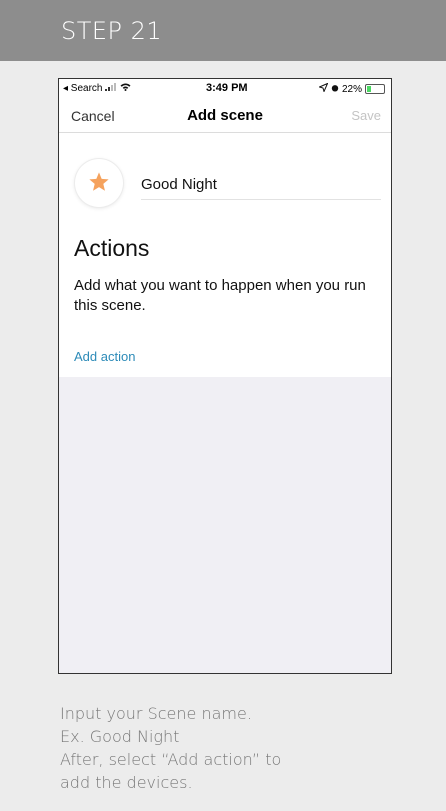 Image resolution: width=446 pixels, height=811 pixels. What do you see at coordinates (156, 713) in the screenshot?
I see `caption-line: Input your Scene name.` at bounding box center [156, 713].